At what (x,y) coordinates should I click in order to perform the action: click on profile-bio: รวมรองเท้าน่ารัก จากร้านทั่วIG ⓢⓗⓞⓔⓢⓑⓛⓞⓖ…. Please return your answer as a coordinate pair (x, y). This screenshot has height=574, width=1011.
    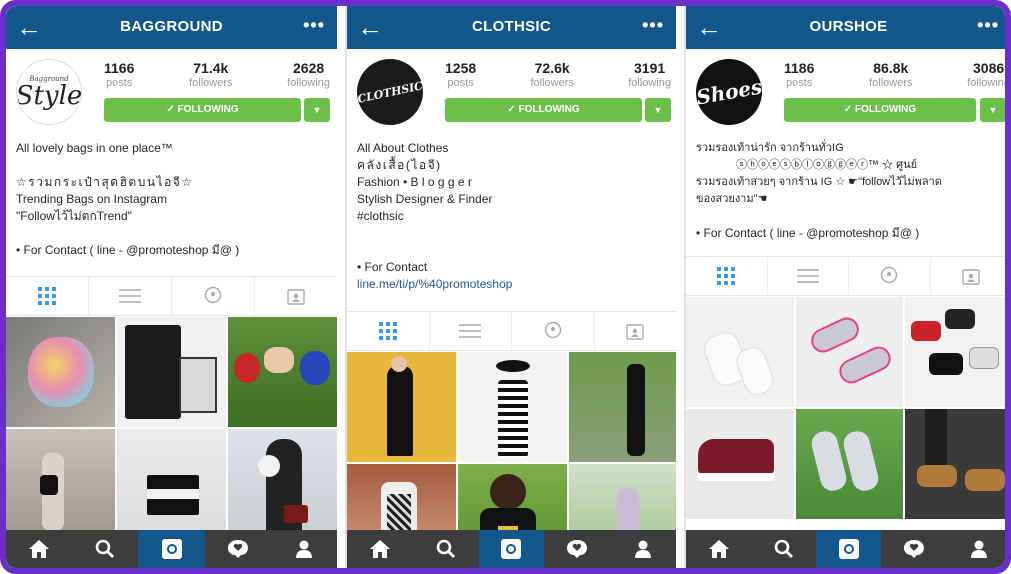
    Looking at the image, I should click on (849, 191).